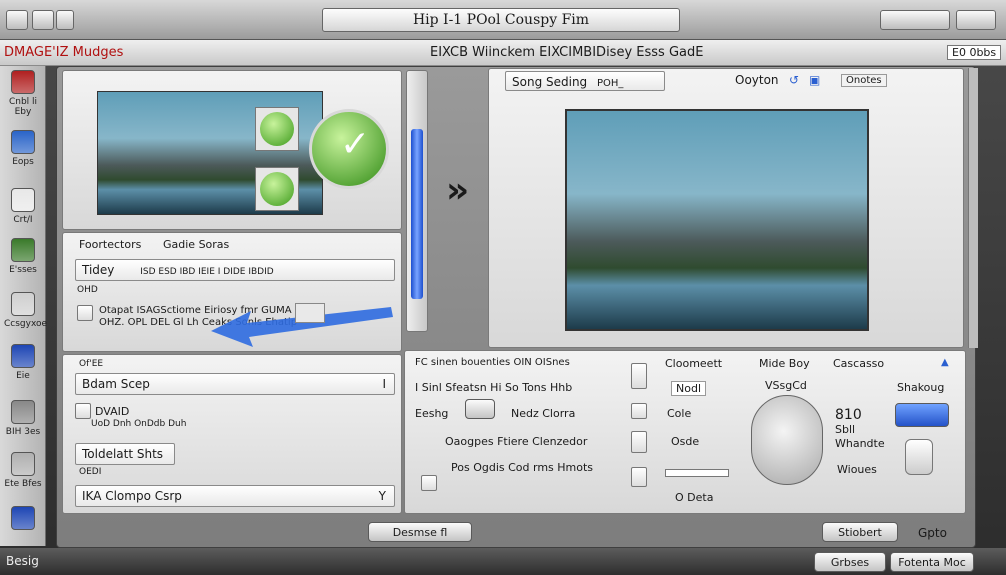  What do you see at coordinates (922, 415) in the screenshot?
I see `blue-action-button` at bounding box center [922, 415].